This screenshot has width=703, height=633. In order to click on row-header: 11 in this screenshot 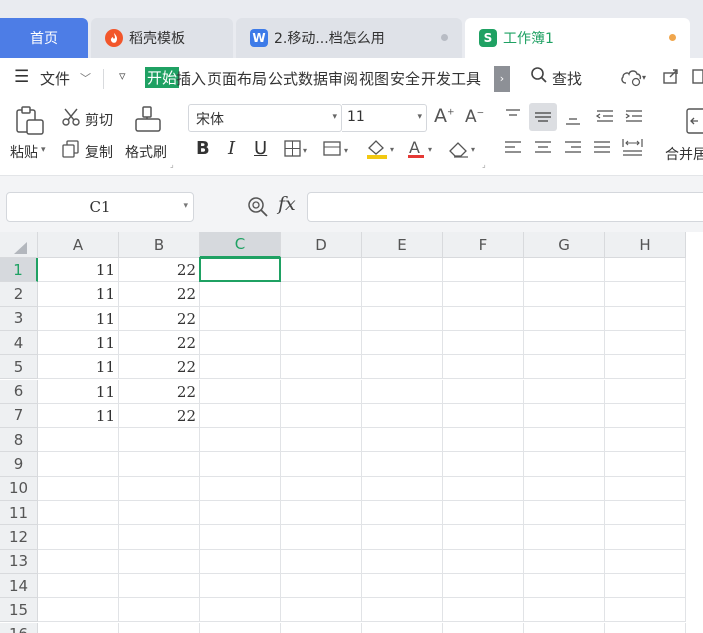, I will do `click(19, 513)`.